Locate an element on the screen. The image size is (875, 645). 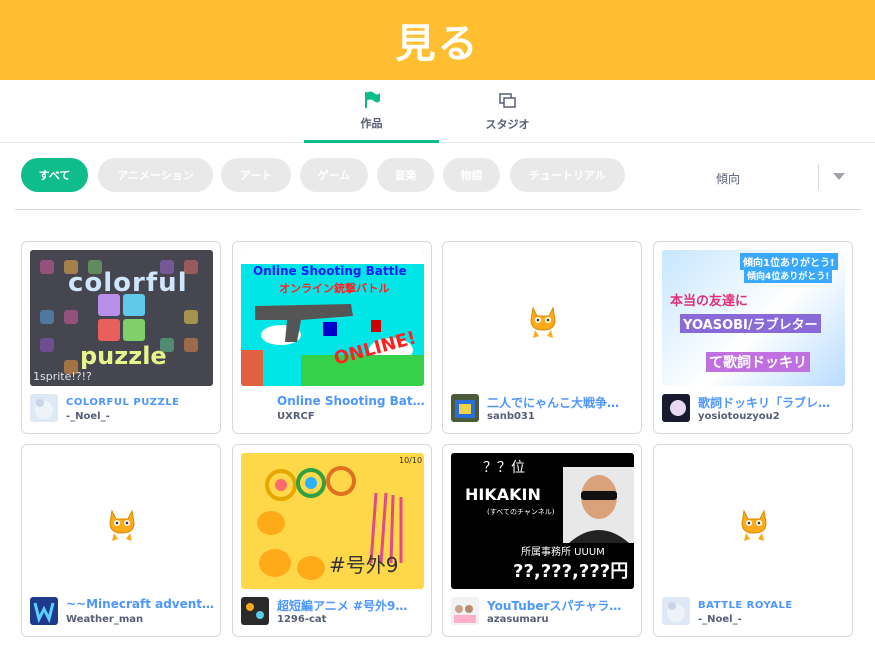
flag-icon is located at coordinates (372, 99).